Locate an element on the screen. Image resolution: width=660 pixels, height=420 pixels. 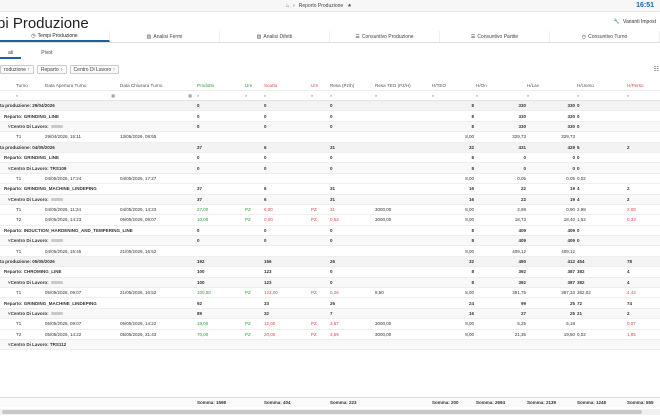
group-row: ˅ Centro Di Lavoro: TRS112 is located at coordinates (330, 345).